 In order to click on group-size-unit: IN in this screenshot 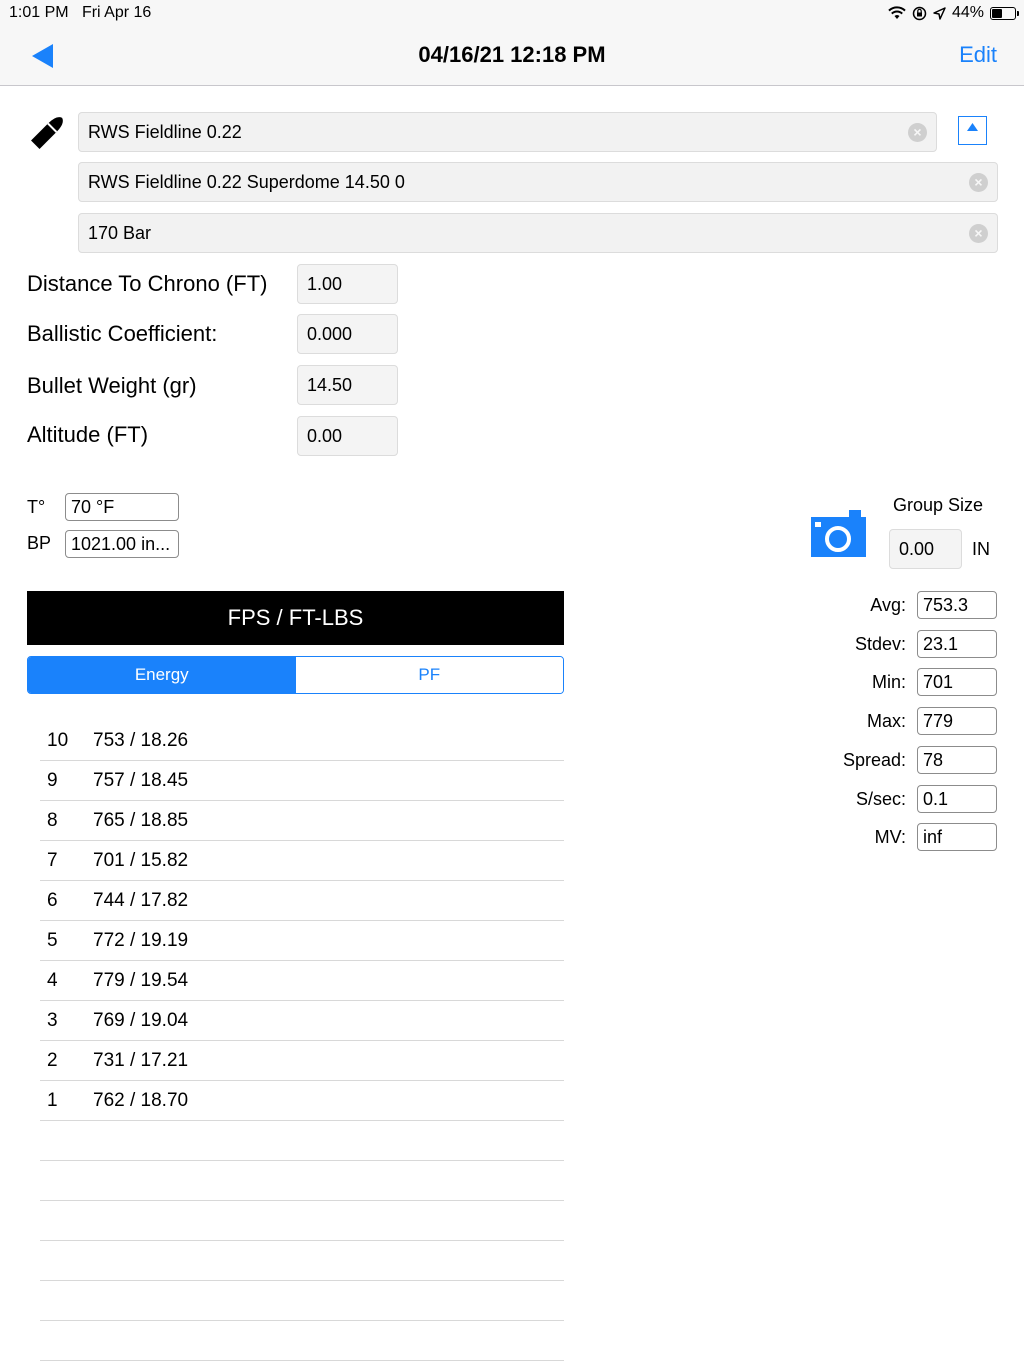, I will do `click(981, 549)`.